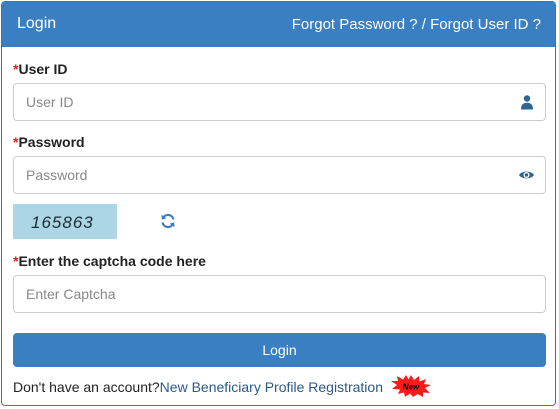 This screenshot has width=559, height=409. Describe the element at coordinates (51, 142) in the screenshot. I see `password-label-text: Password` at that location.